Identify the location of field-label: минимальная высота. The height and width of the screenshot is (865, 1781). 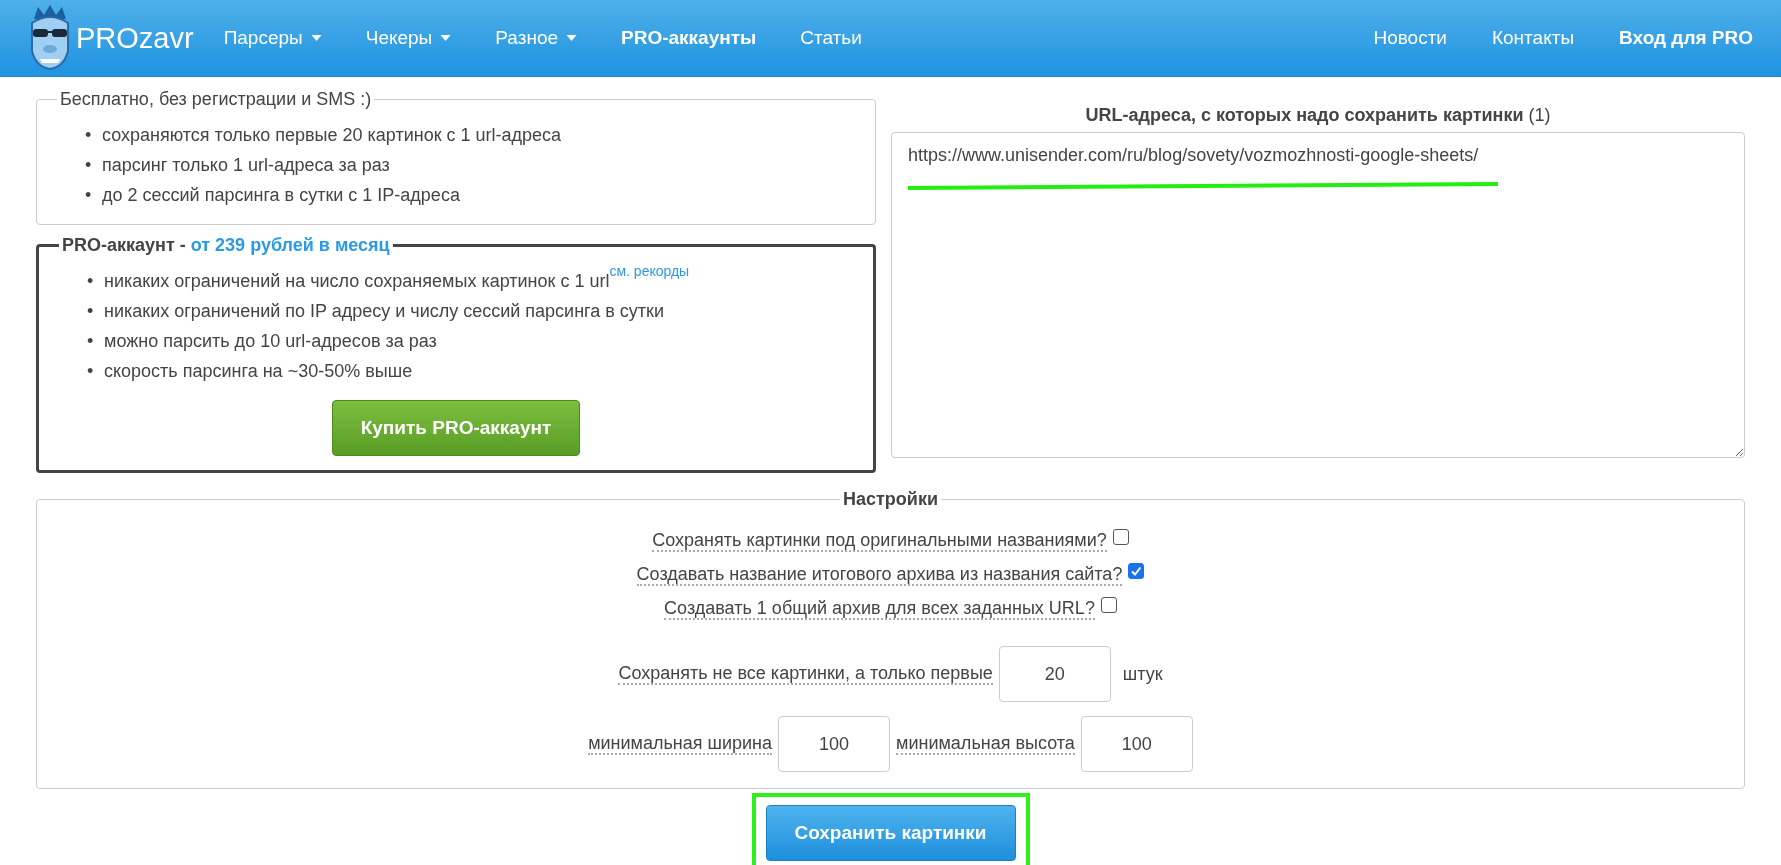
(985, 744).